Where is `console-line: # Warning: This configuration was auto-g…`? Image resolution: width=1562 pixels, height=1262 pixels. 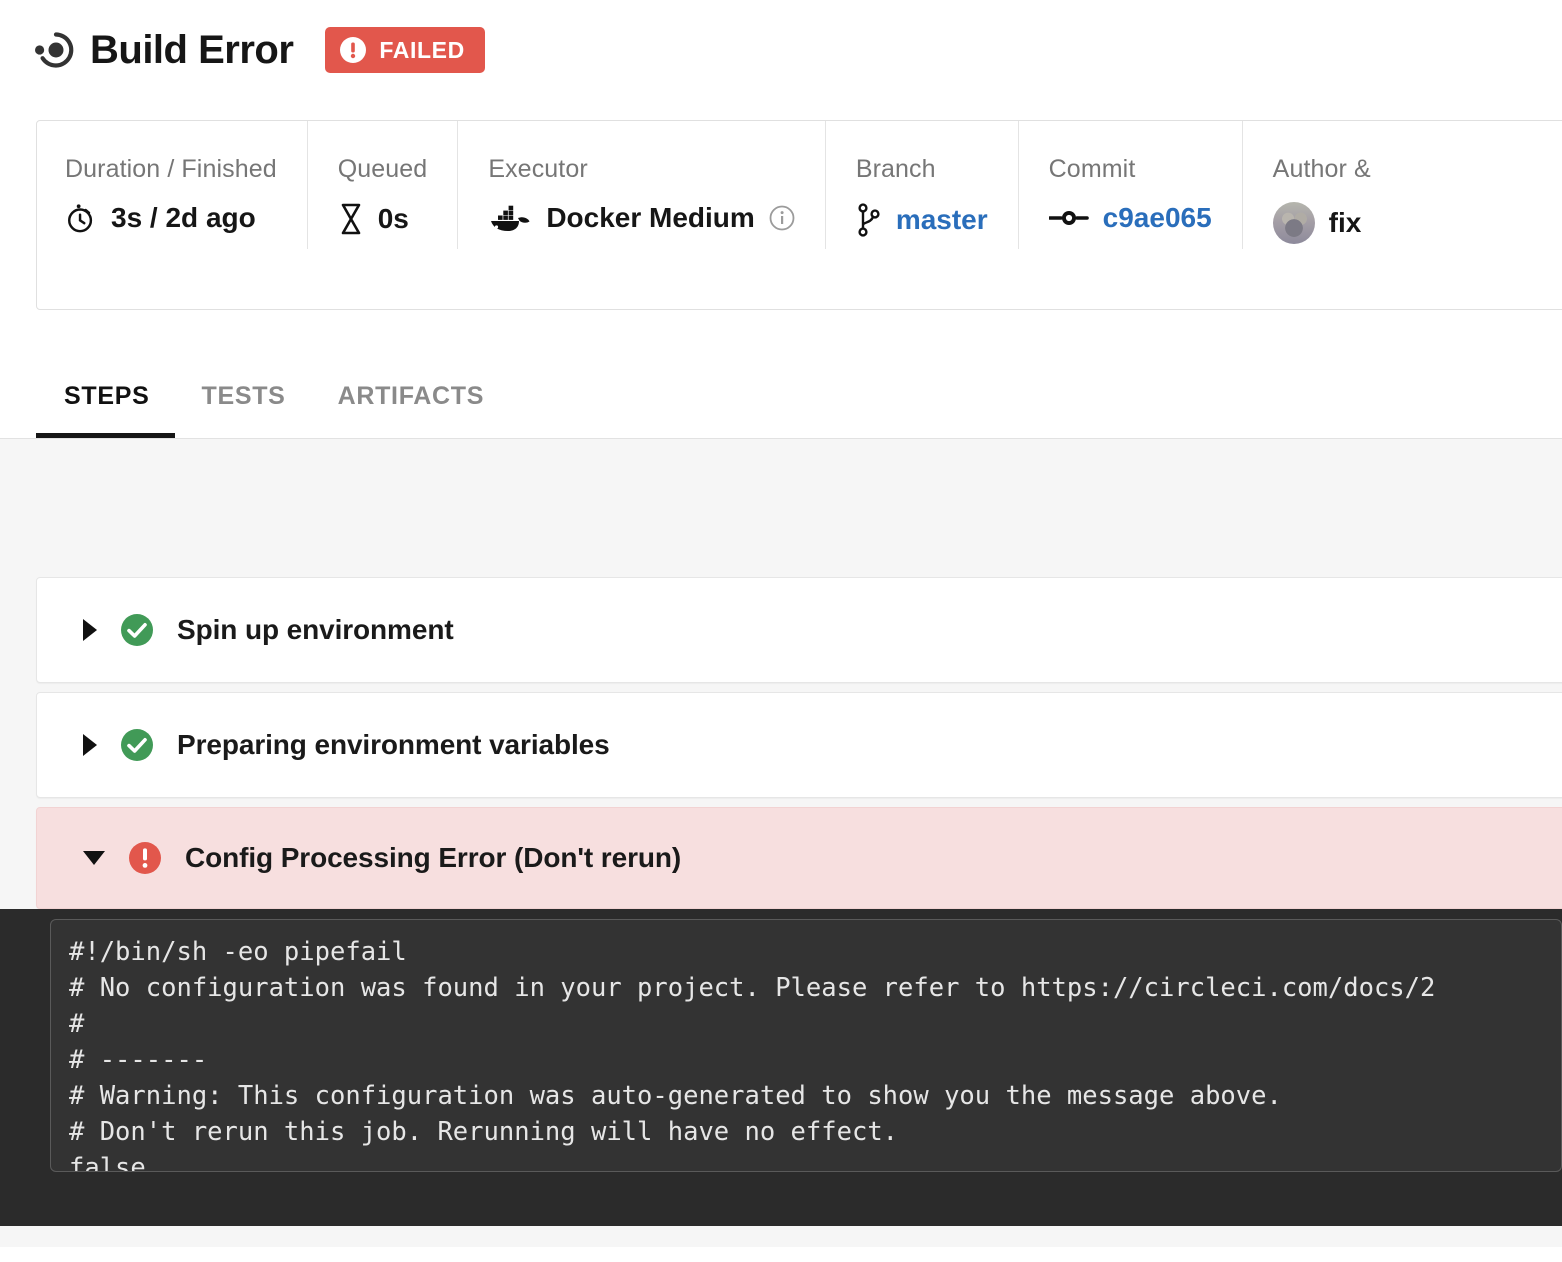 console-line: # Warning: This configuration was auto-g… is located at coordinates (675, 1096).